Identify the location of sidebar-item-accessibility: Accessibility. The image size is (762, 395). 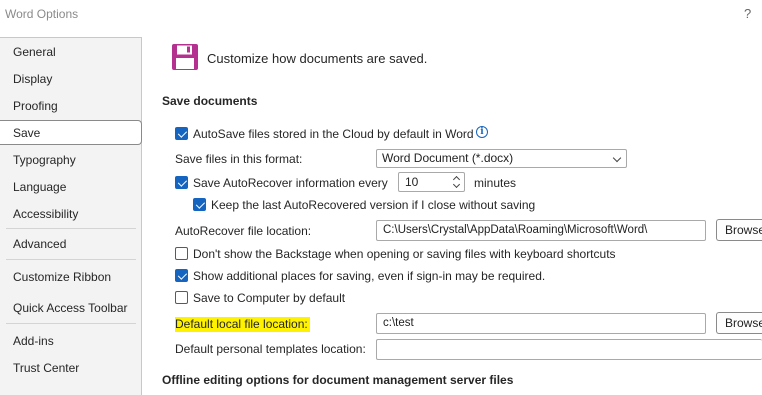
(70, 214).